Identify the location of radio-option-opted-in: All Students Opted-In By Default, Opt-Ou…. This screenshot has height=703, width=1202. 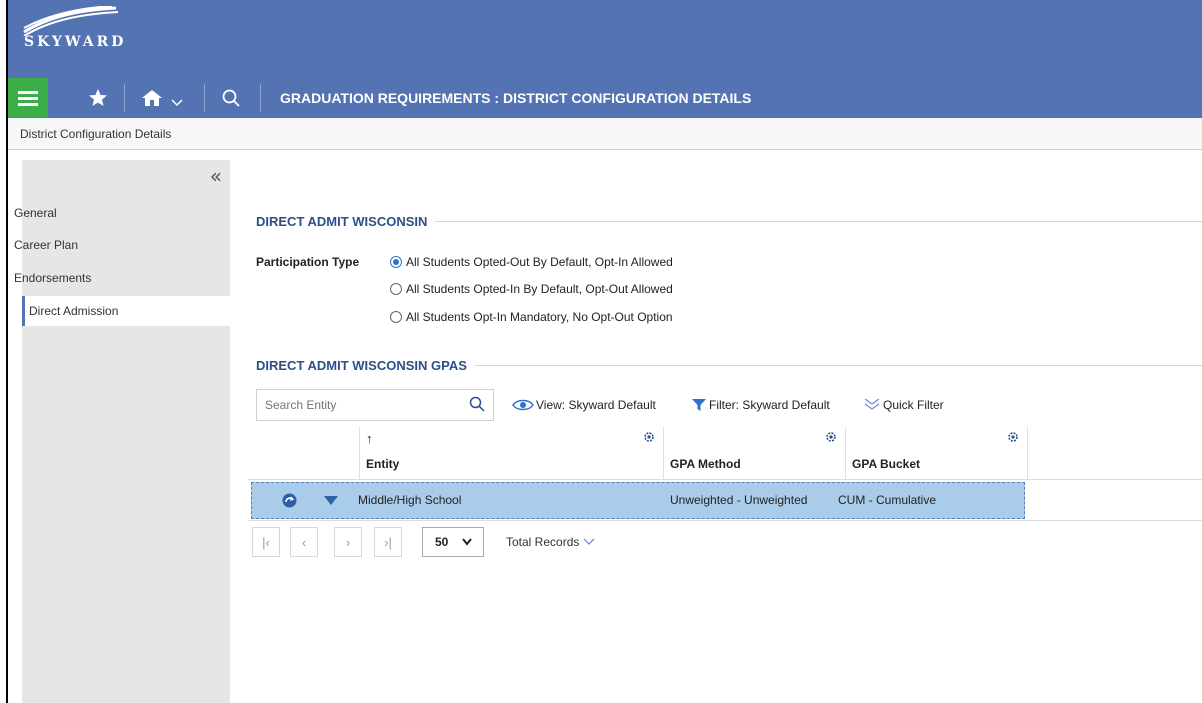
(531, 289).